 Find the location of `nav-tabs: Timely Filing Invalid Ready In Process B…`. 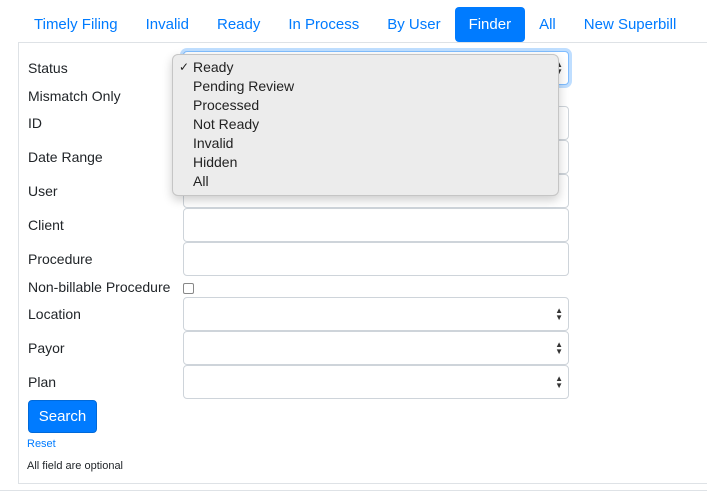

nav-tabs: Timely Filing Invalid Ready In Process B… is located at coordinates (355, 24).